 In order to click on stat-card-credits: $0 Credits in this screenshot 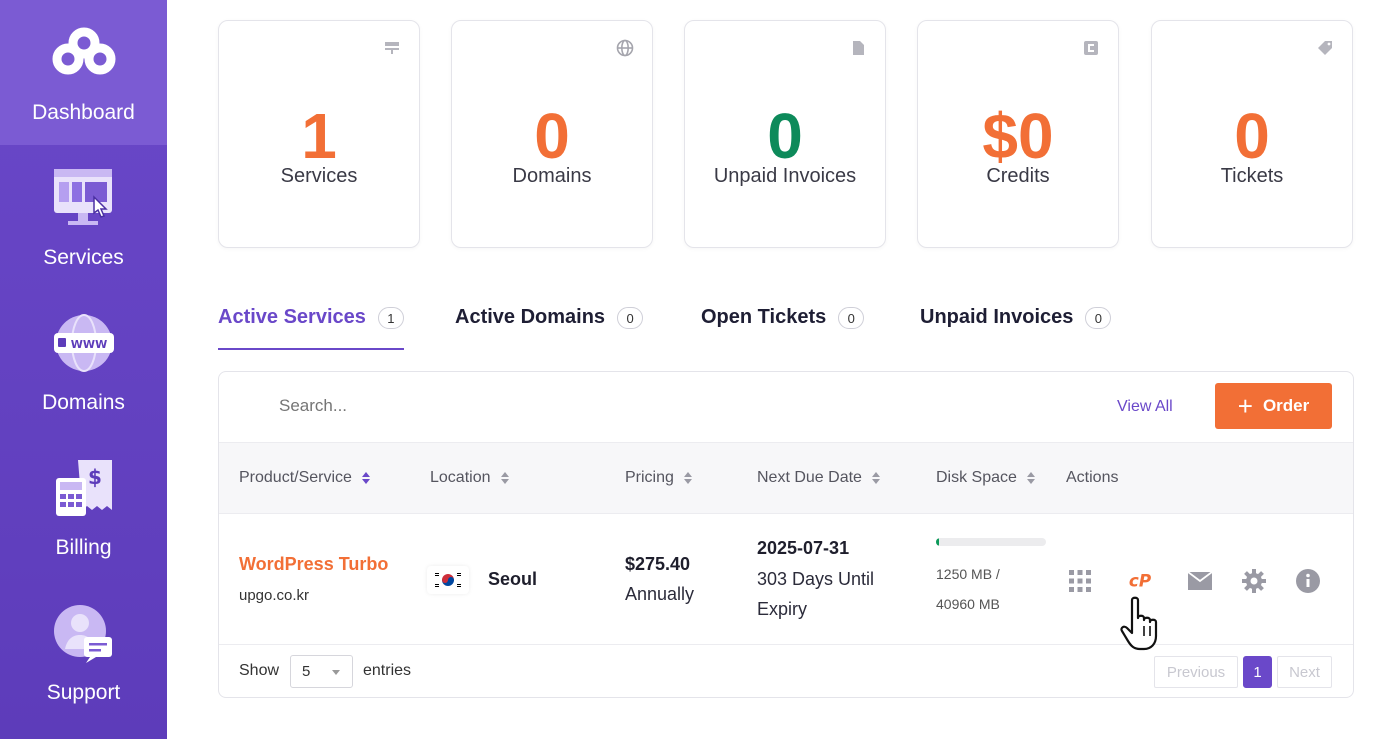, I will do `click(1018, 134)`.